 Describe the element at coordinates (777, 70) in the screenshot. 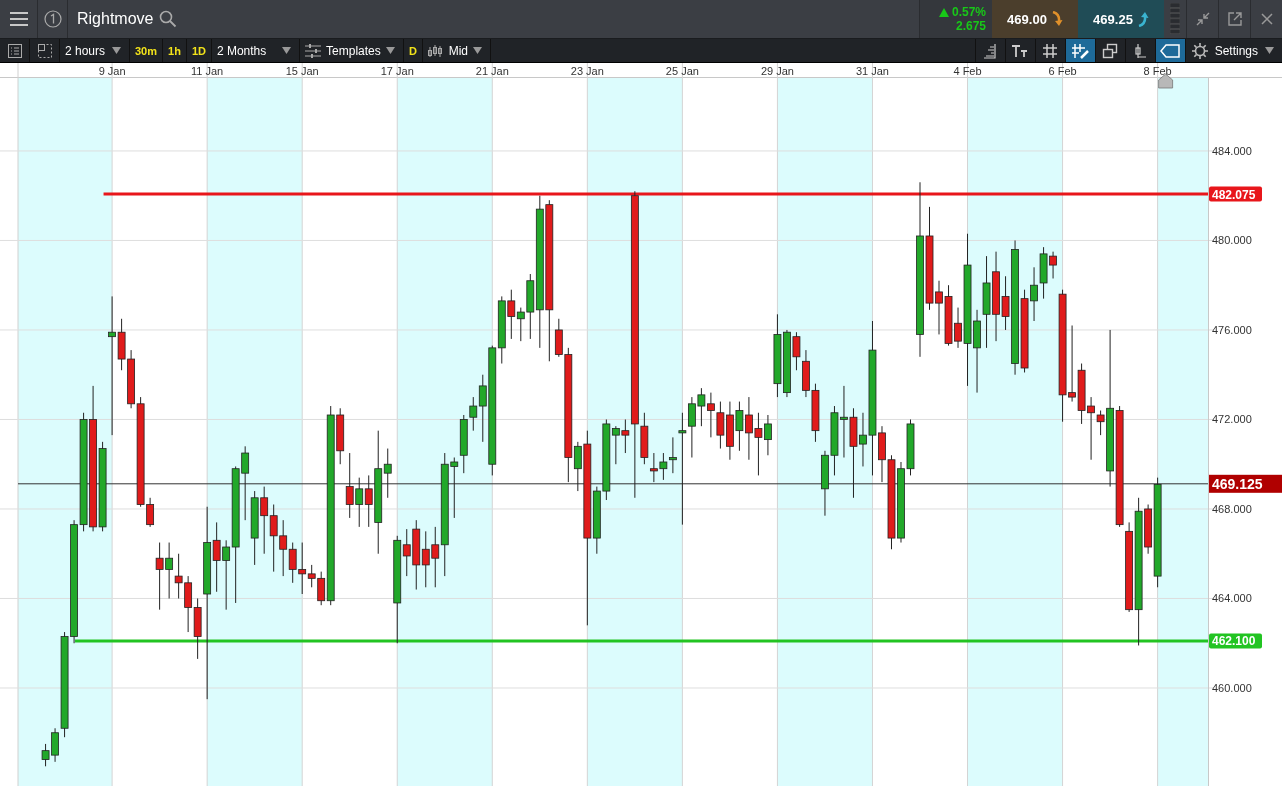

I see `date-label: 29 Jan` at that location.